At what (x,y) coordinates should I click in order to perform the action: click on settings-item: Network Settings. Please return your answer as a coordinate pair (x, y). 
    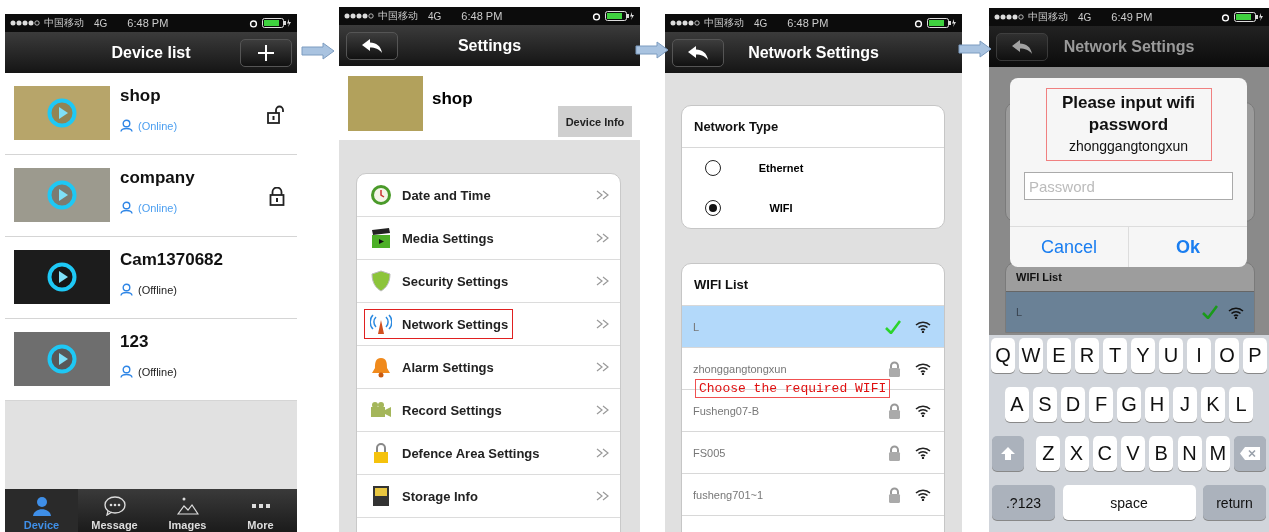
    Looking at the image, I should click on (488, 324).